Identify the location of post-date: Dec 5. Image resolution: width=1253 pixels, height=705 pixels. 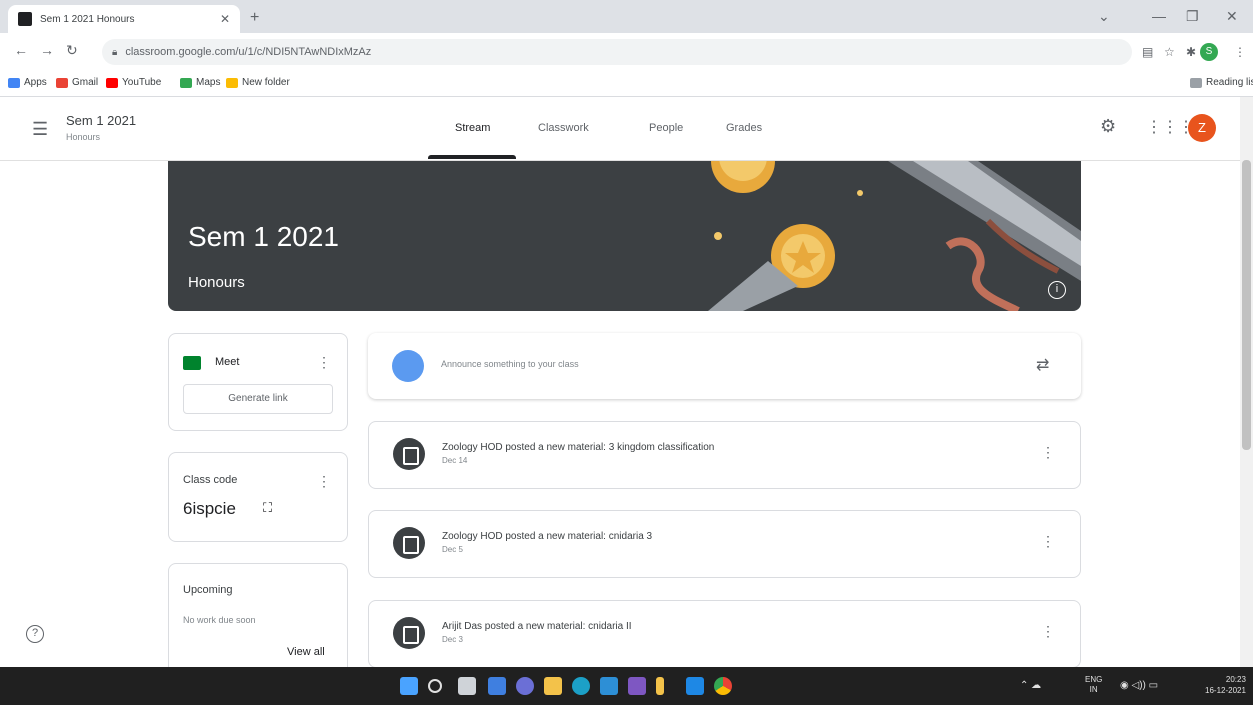
(452, 549).